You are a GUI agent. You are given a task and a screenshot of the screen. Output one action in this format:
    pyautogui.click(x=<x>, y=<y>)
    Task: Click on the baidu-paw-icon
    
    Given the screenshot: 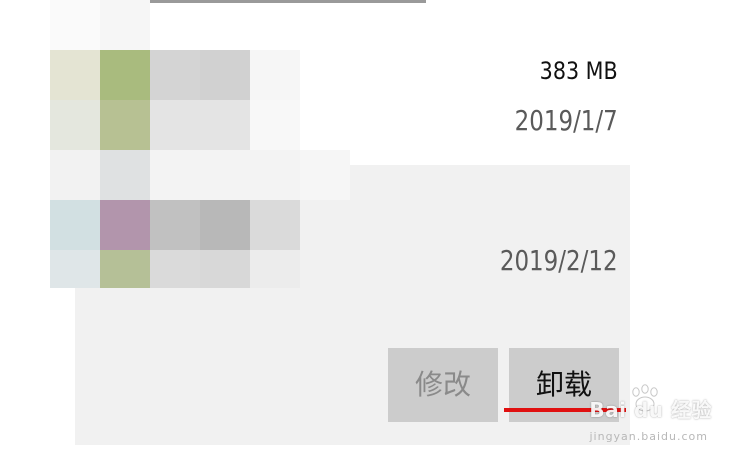 What is the action you would take?
    pyautogui.click(x=645, y=398)
    